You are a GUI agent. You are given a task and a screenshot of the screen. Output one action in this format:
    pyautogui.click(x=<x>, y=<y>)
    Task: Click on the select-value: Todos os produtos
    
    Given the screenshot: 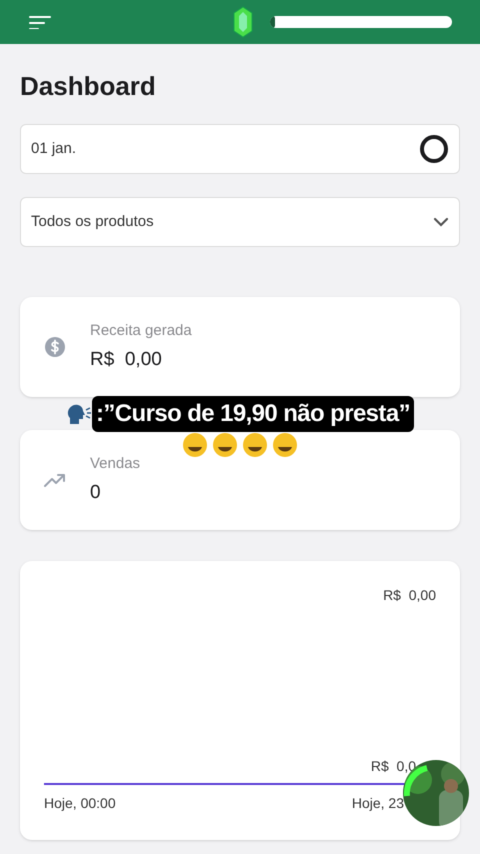 What is the action you would take?
    pyautogui.click(x=93, y=222)
    